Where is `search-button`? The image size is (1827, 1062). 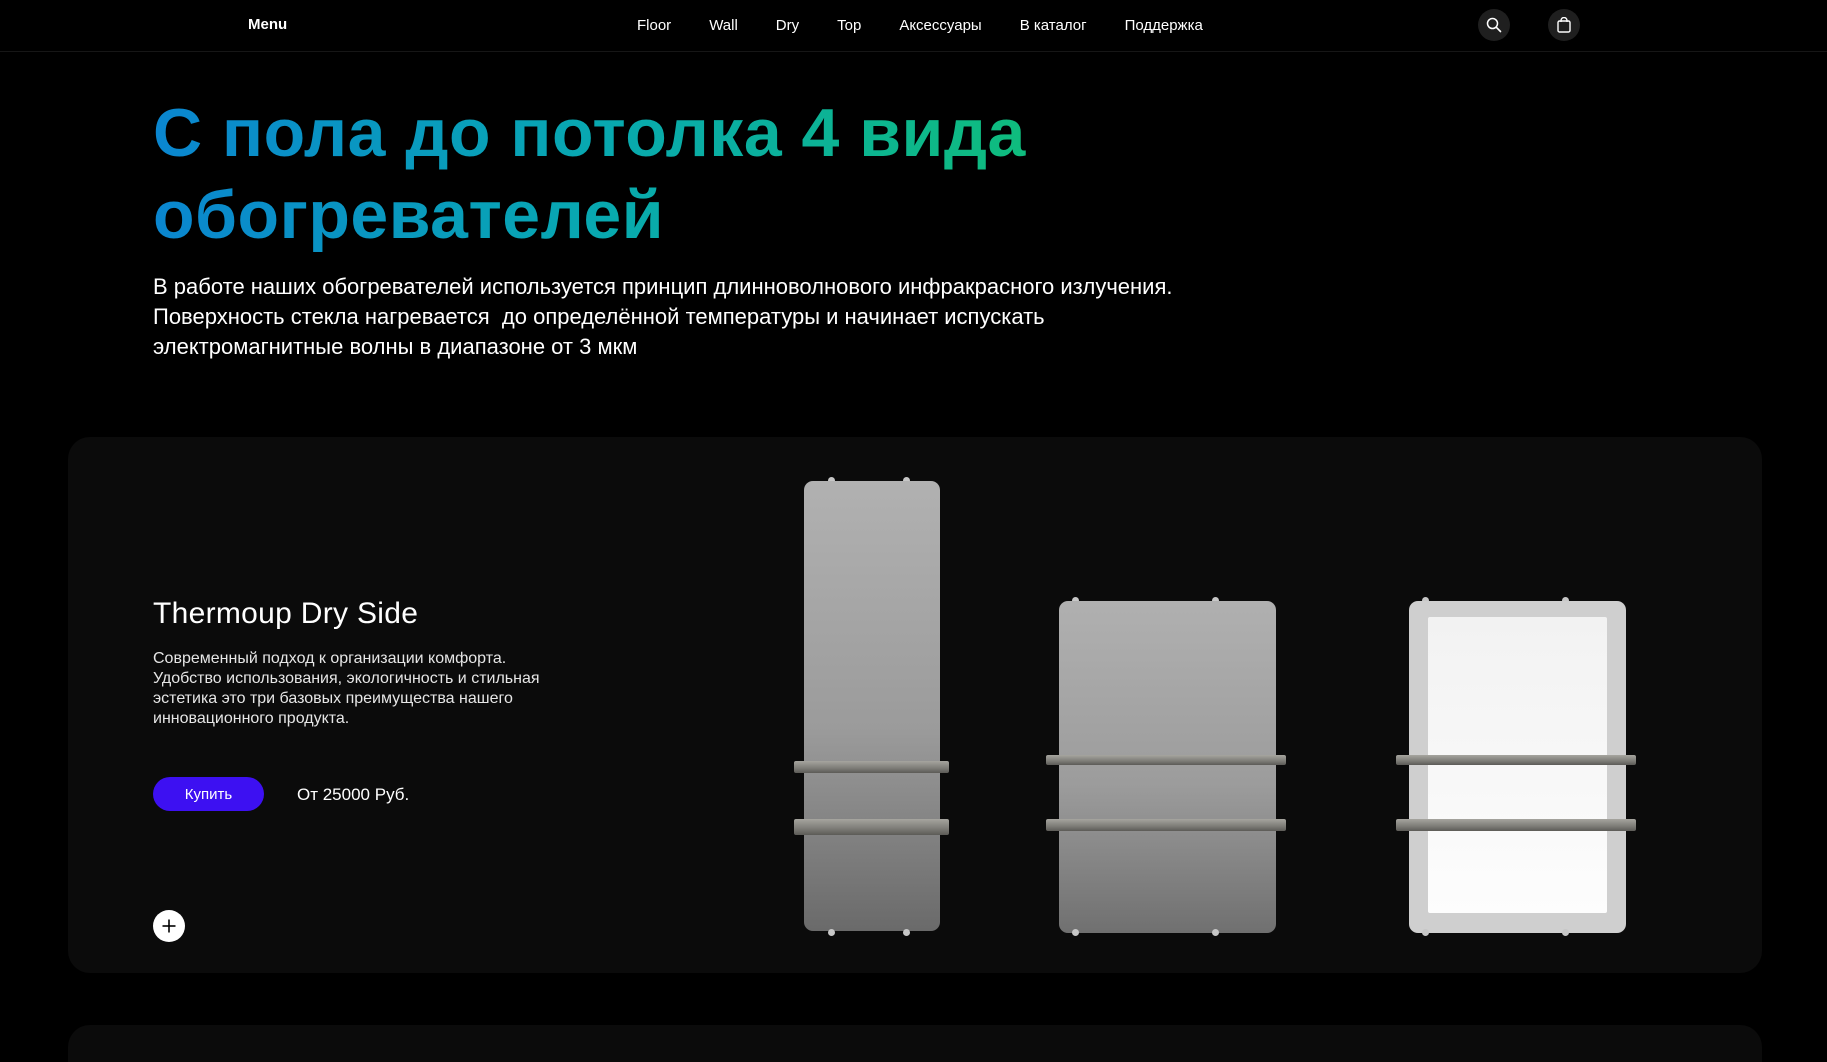 search-button is located at coordinates (1494, 25).